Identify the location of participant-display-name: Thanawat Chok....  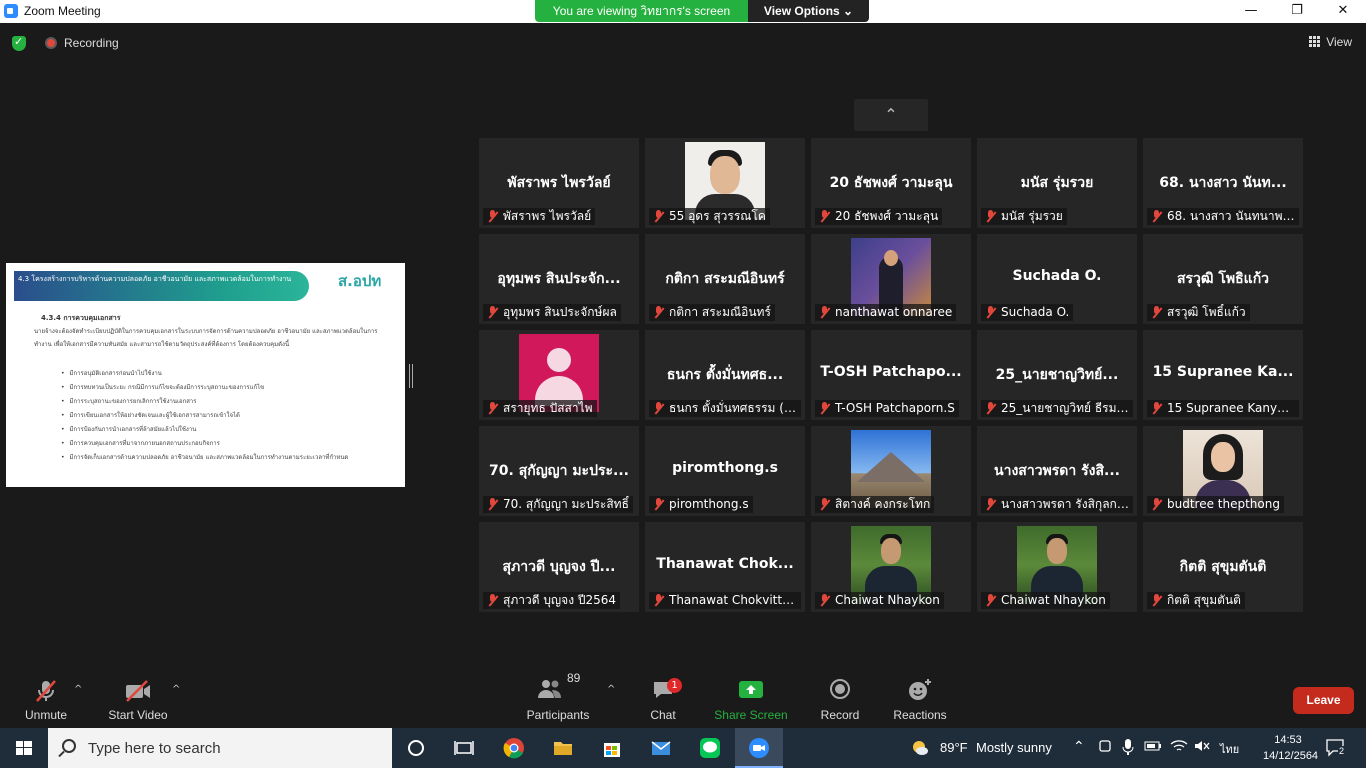
(725, 564).